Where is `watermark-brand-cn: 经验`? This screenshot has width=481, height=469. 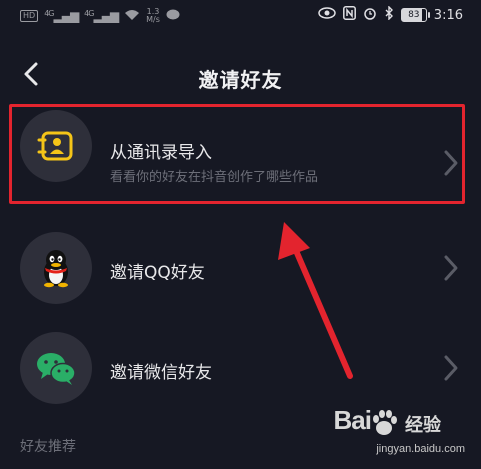 watermark-brand-cn: 经验 is located at coordinates (423, 425).